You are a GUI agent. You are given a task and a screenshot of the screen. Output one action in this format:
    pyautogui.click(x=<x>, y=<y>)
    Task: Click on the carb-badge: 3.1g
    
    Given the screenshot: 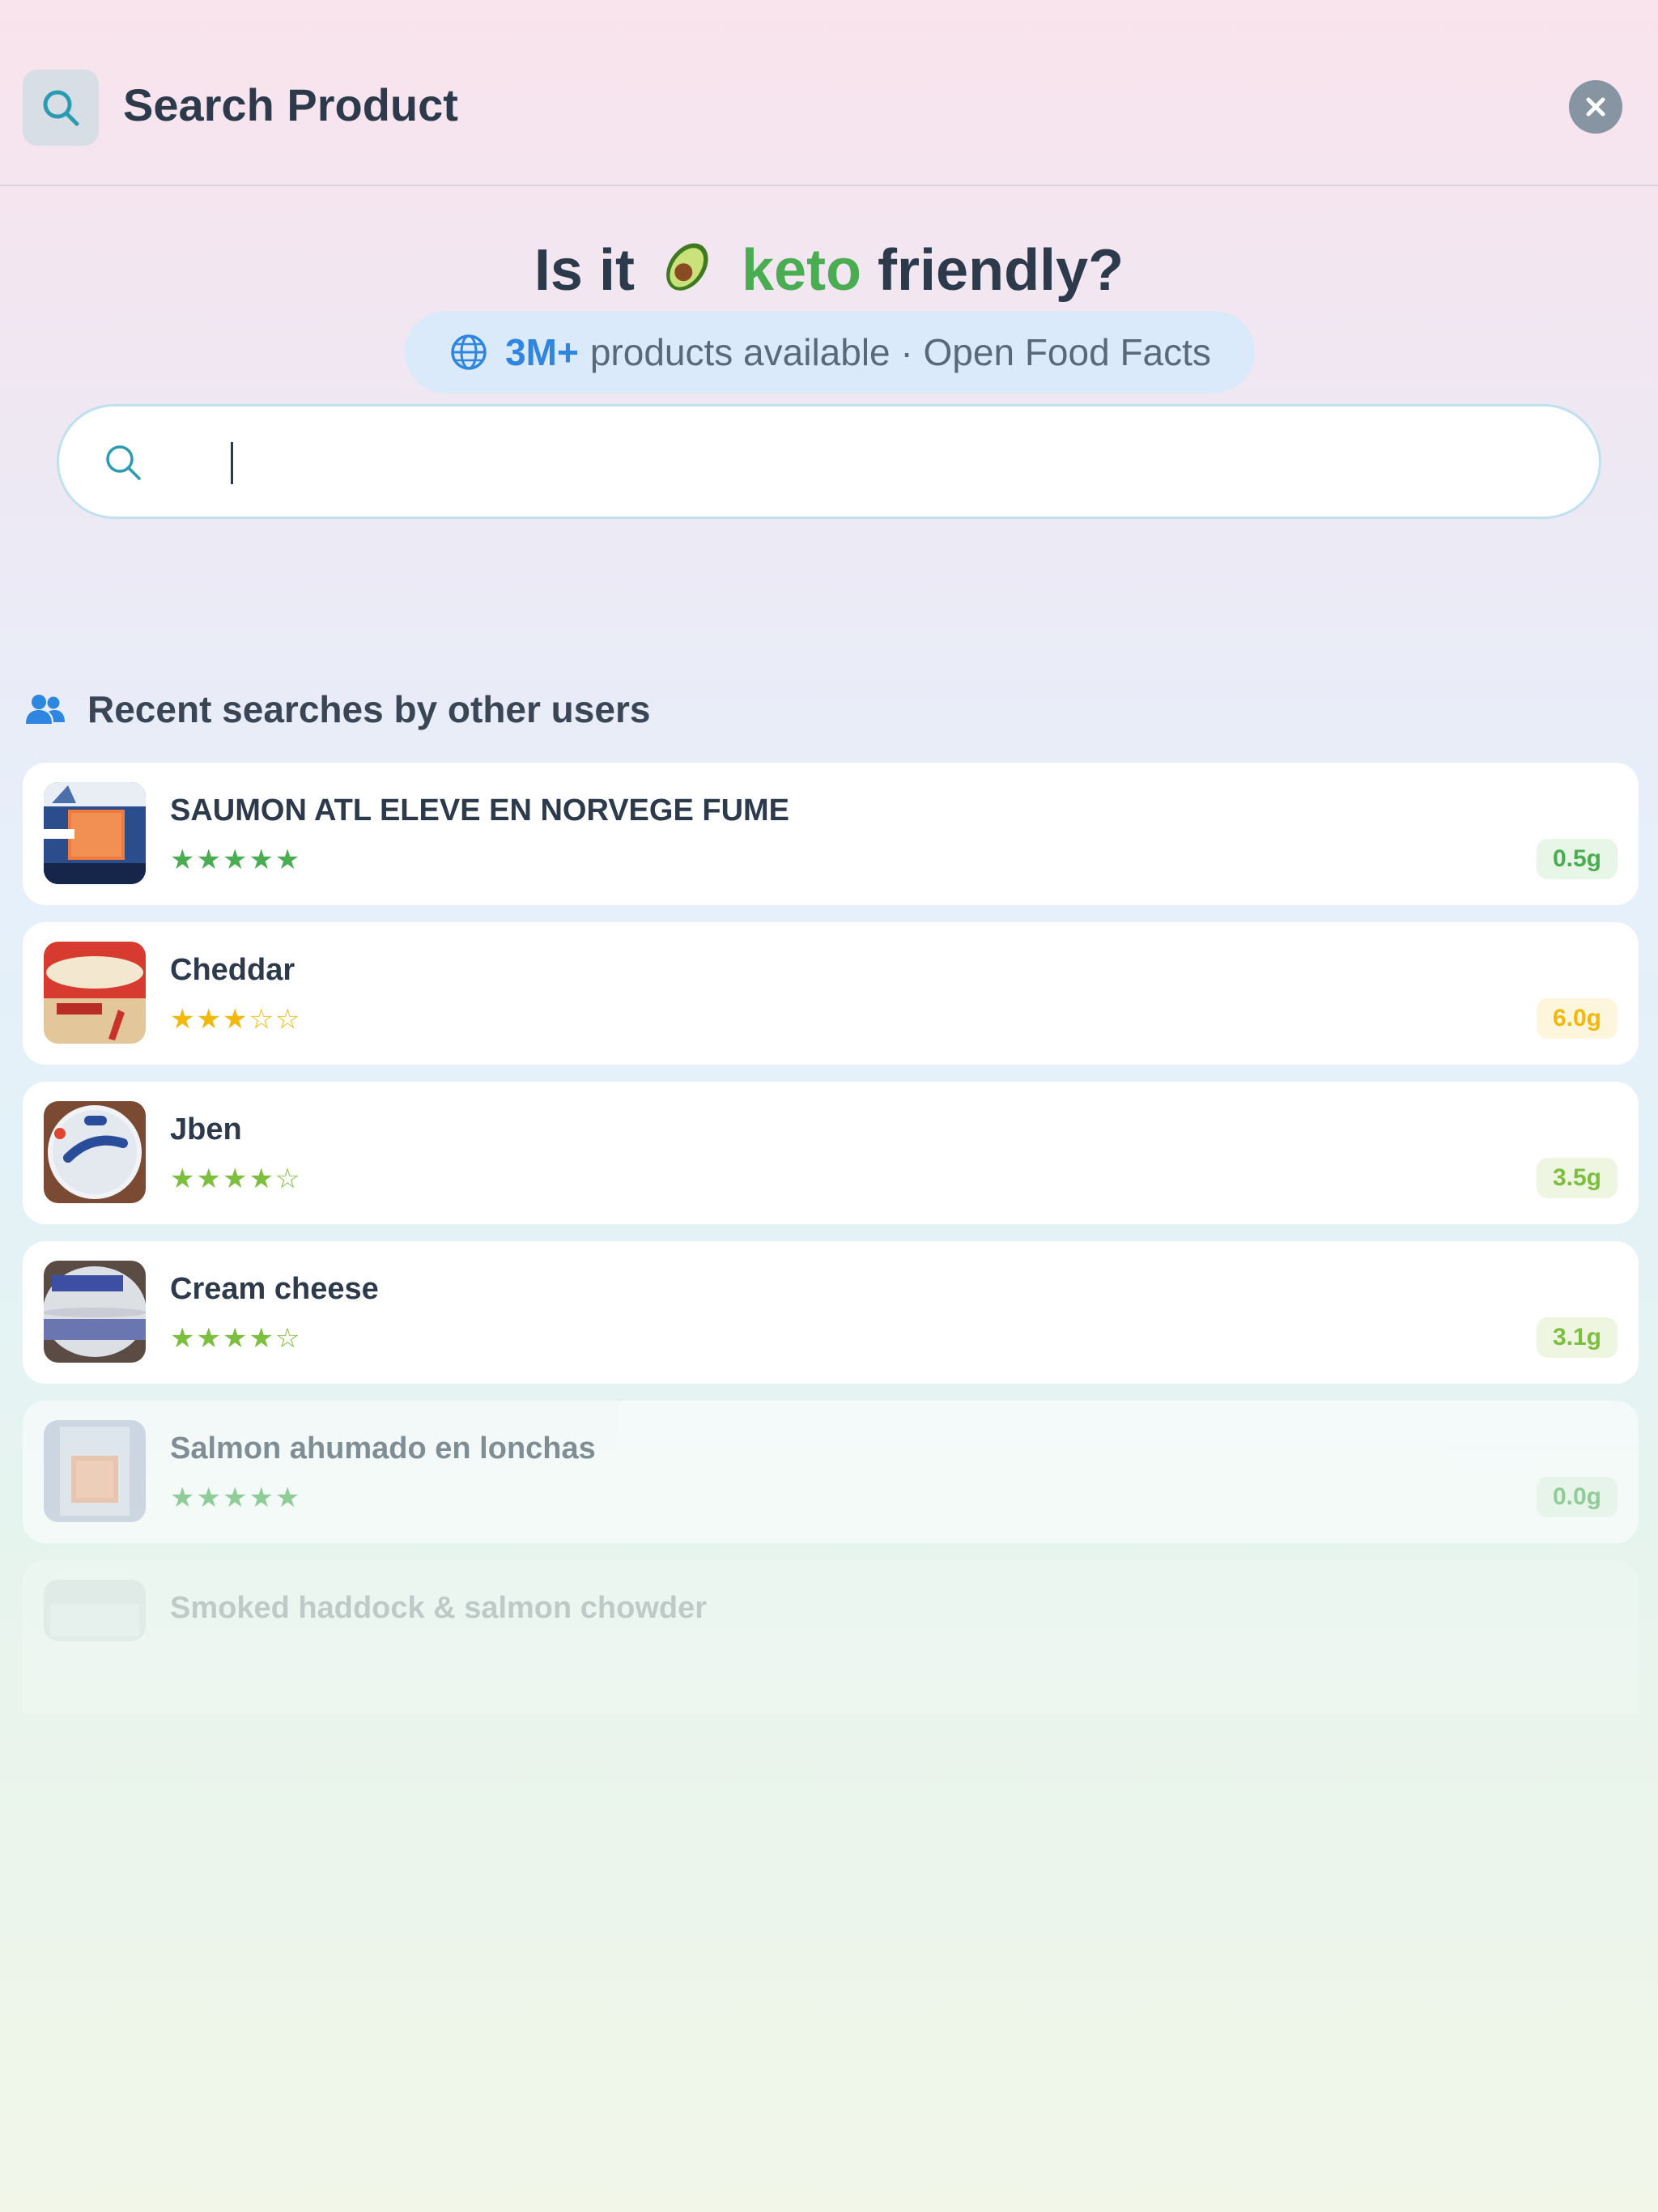 What is the action you would take?
    pyautogui.click(x=1577, y=1338)
    